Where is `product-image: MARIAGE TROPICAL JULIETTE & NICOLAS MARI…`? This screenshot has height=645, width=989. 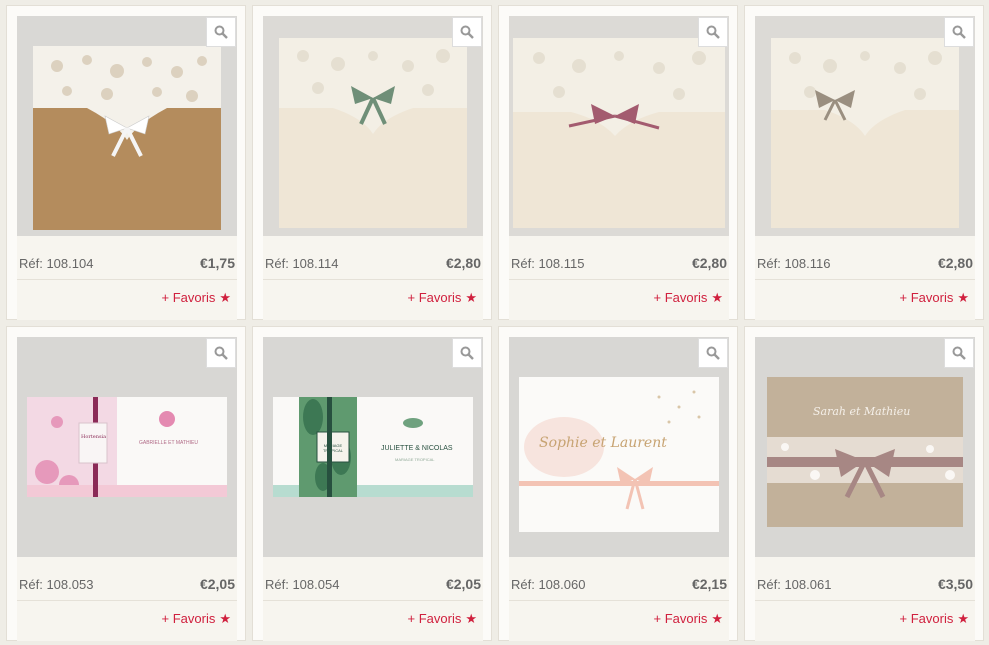 product-image: MARIAGE TROPICAL JULIETTE & NICOLAS MARI… is located at coordinates (373, 447).